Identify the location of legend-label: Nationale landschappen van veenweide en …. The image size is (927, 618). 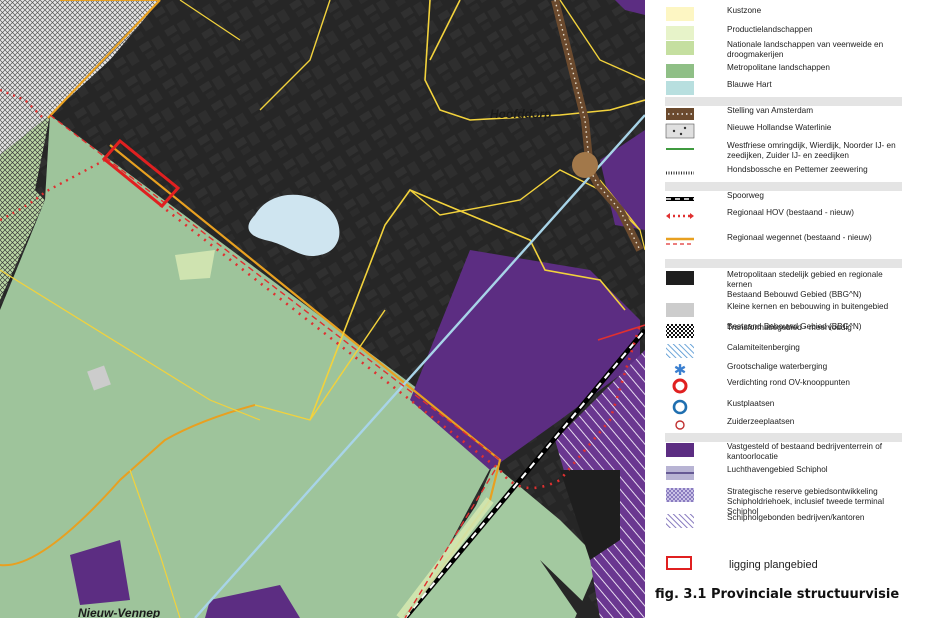
(805, 49).